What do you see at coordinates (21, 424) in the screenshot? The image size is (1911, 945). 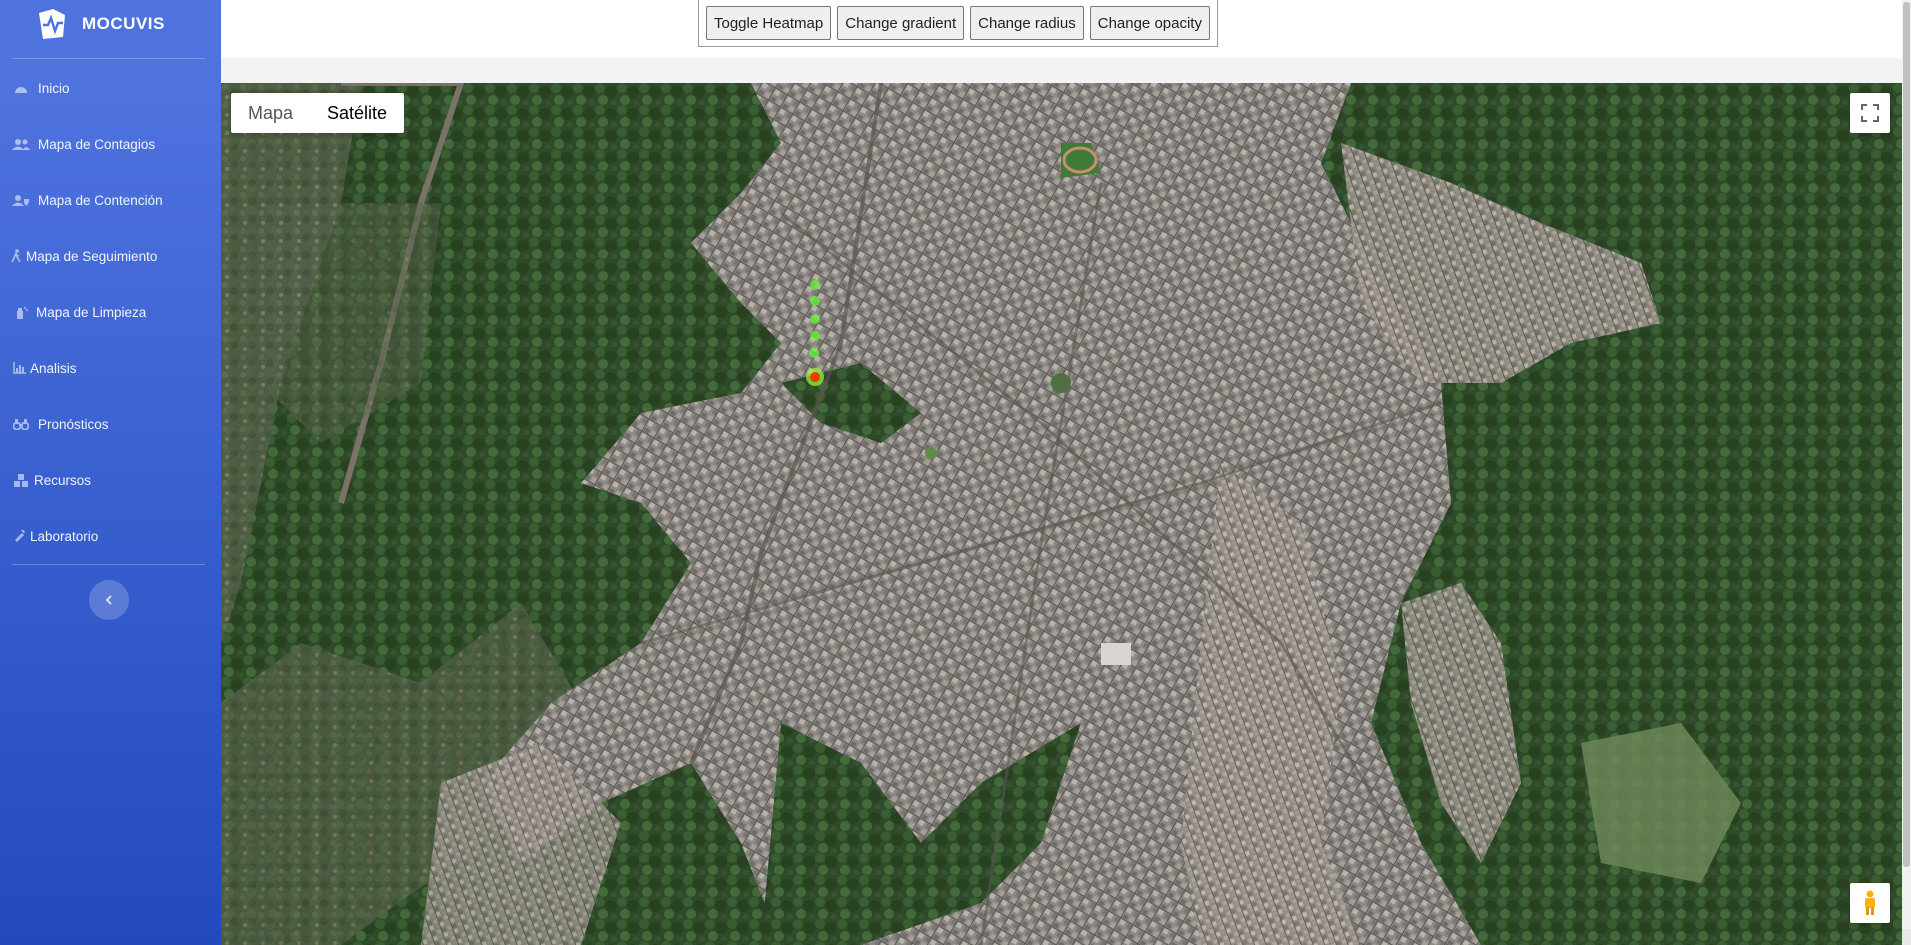 I see `binoculars-icon` at bounding box center [21, 424].